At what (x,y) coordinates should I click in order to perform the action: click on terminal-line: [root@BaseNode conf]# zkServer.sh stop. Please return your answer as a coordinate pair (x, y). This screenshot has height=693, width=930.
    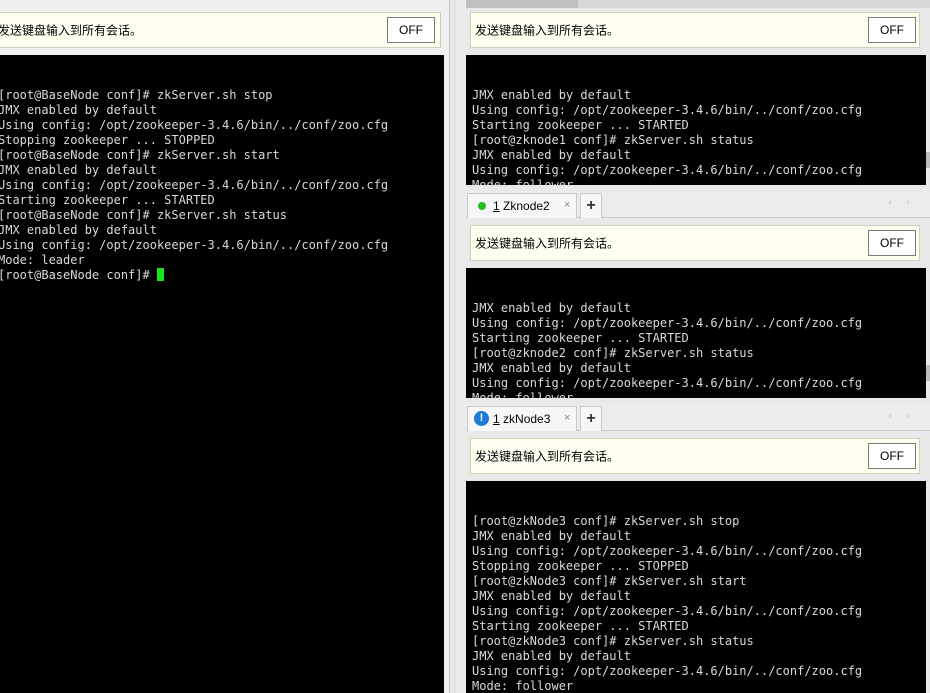
    Looking at the image, I should click on (222, 95).